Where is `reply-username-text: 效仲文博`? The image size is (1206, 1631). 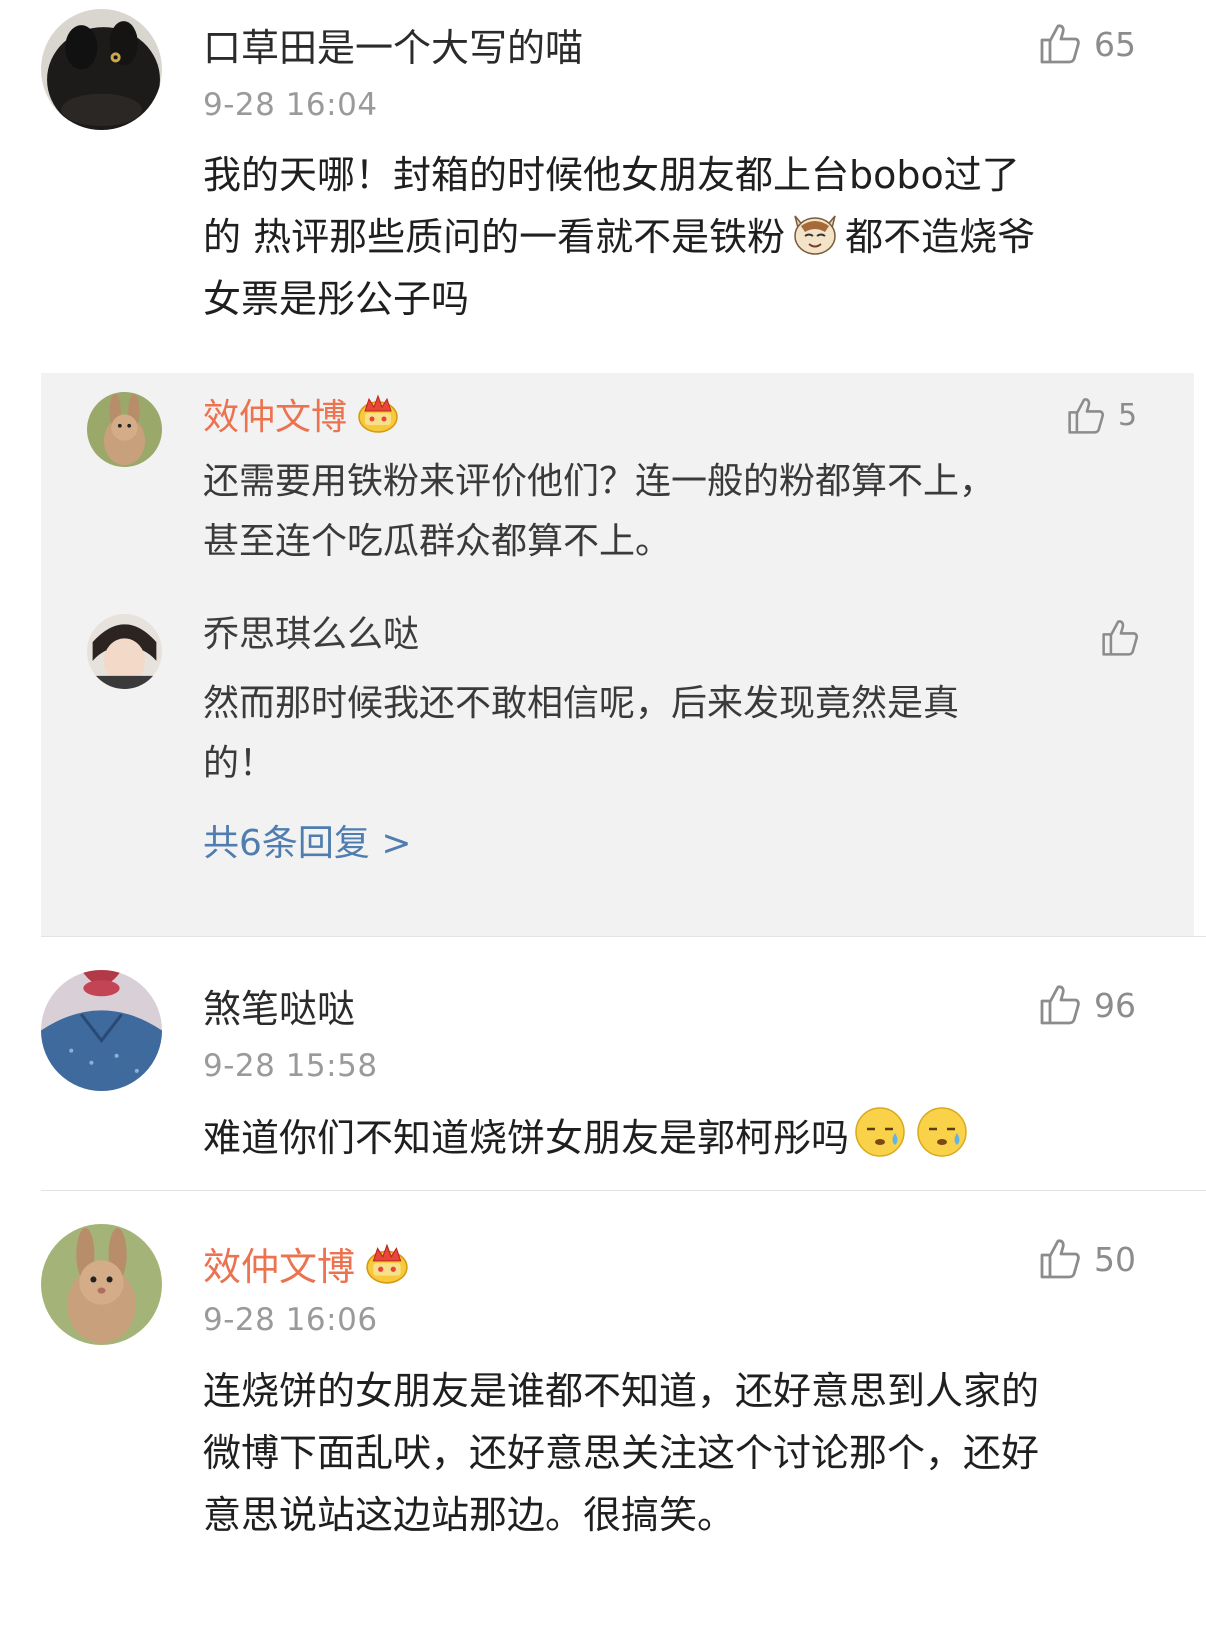
reply-username-text: 效仲文博 is located at coordinates (275, 417).